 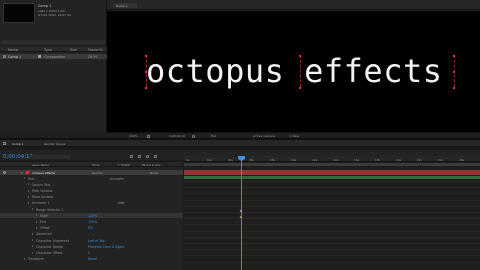 What do you see at coordinates (399, 160) in the screenshot?
I see `ruler-tick-label: 20s` at bounding box center [399, 160].